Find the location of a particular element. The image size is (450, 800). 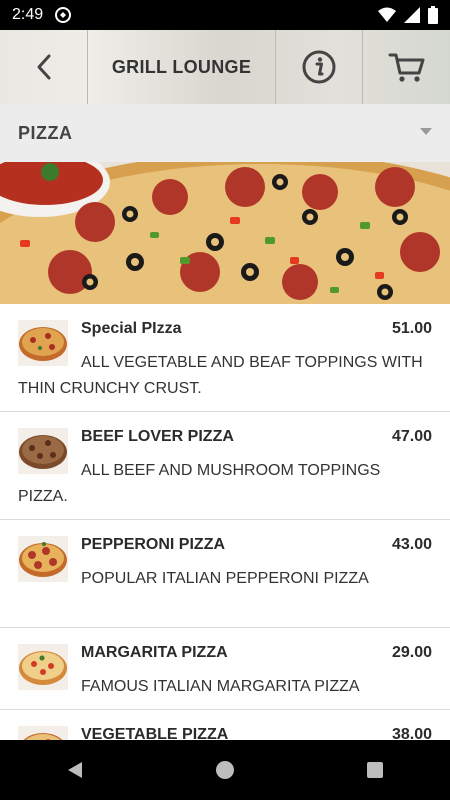

app-title: GRILL LOUNGE is located at coordinates (181, 66).